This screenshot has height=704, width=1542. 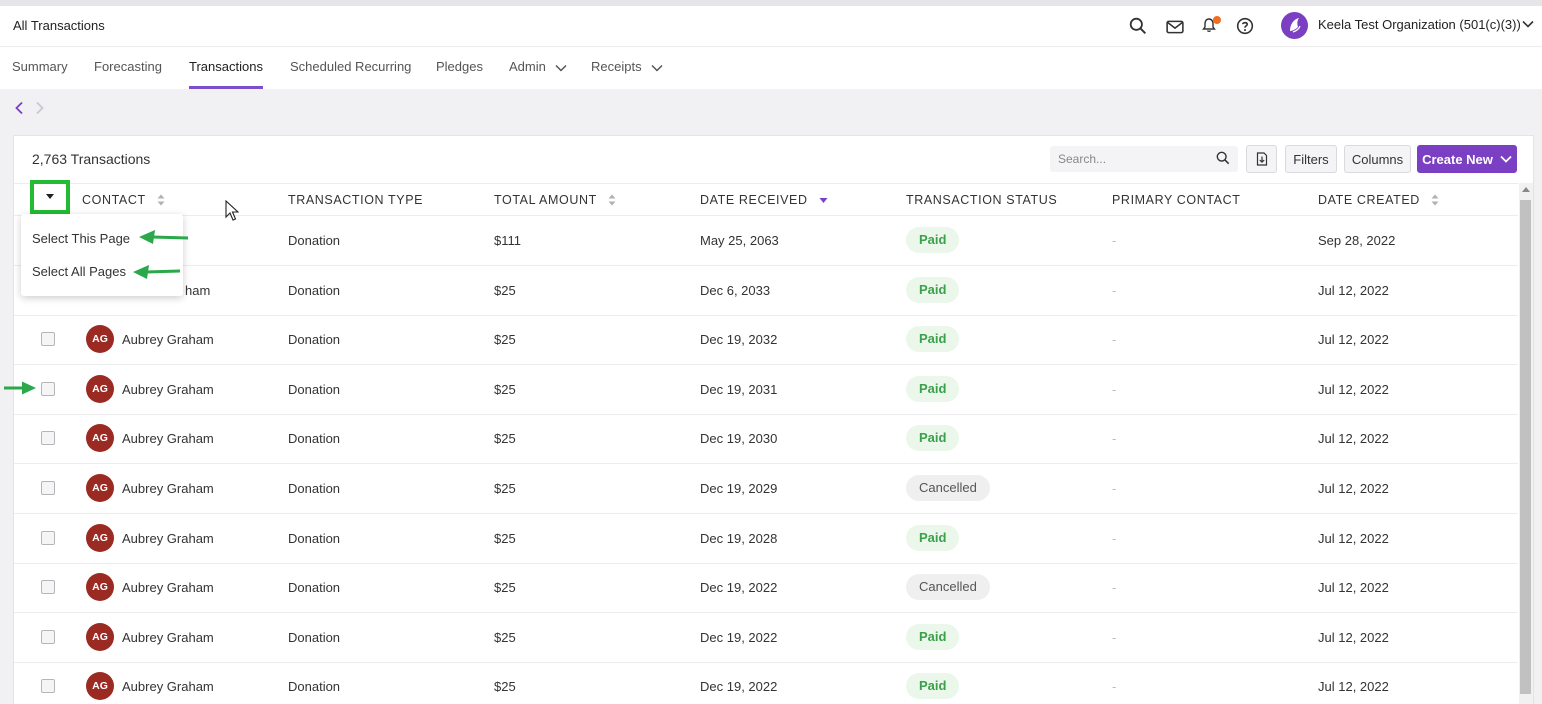 I want to click on date-received: Dec 19, 2029, so click(x=739, y=488).